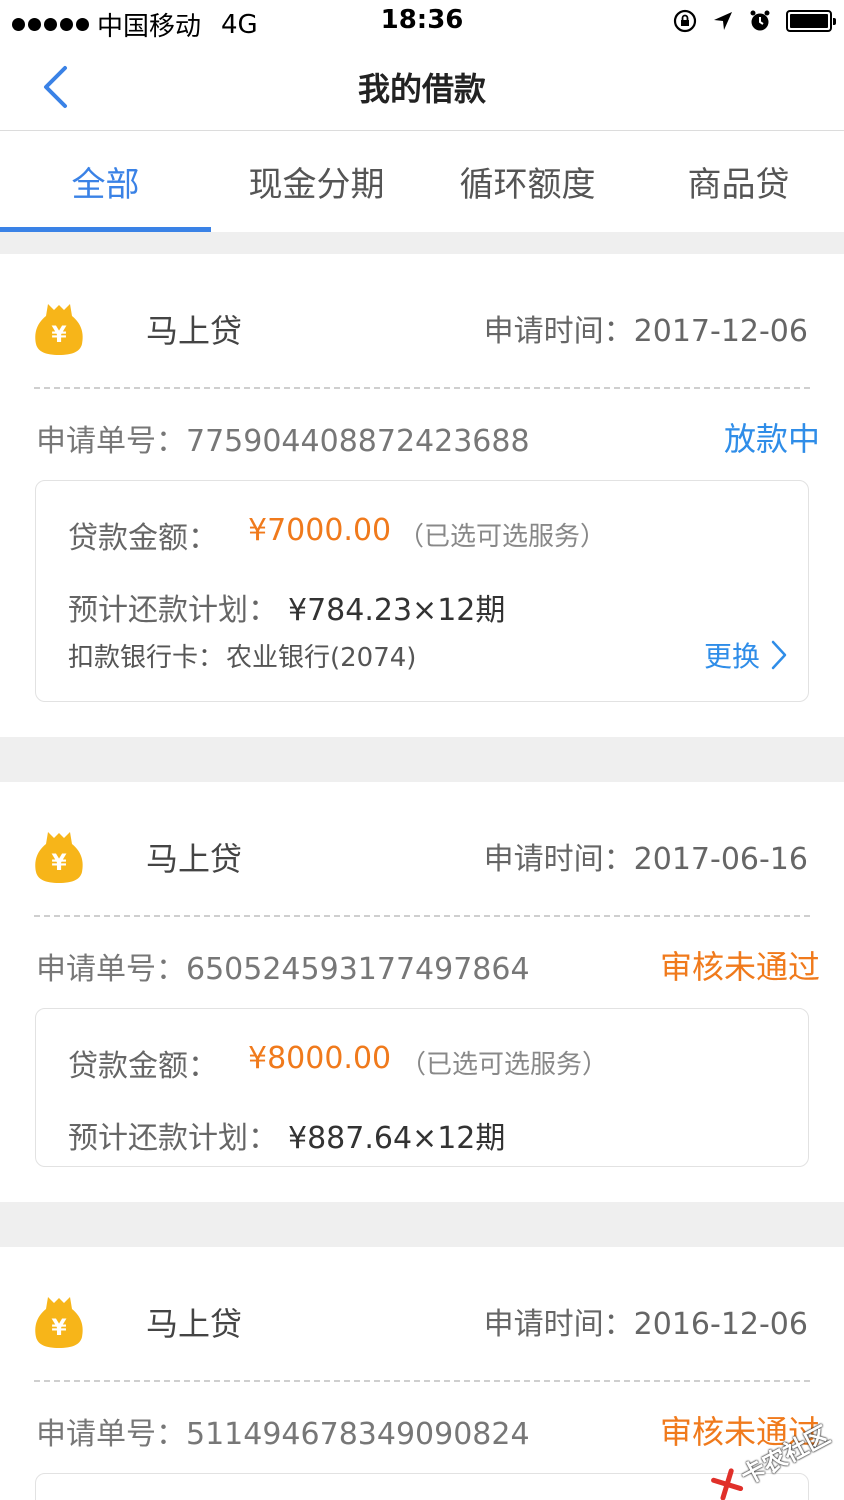  Describe the element at coordinates (421, 89) in the screenshot. I see `page-title: 我的借款` at that location.